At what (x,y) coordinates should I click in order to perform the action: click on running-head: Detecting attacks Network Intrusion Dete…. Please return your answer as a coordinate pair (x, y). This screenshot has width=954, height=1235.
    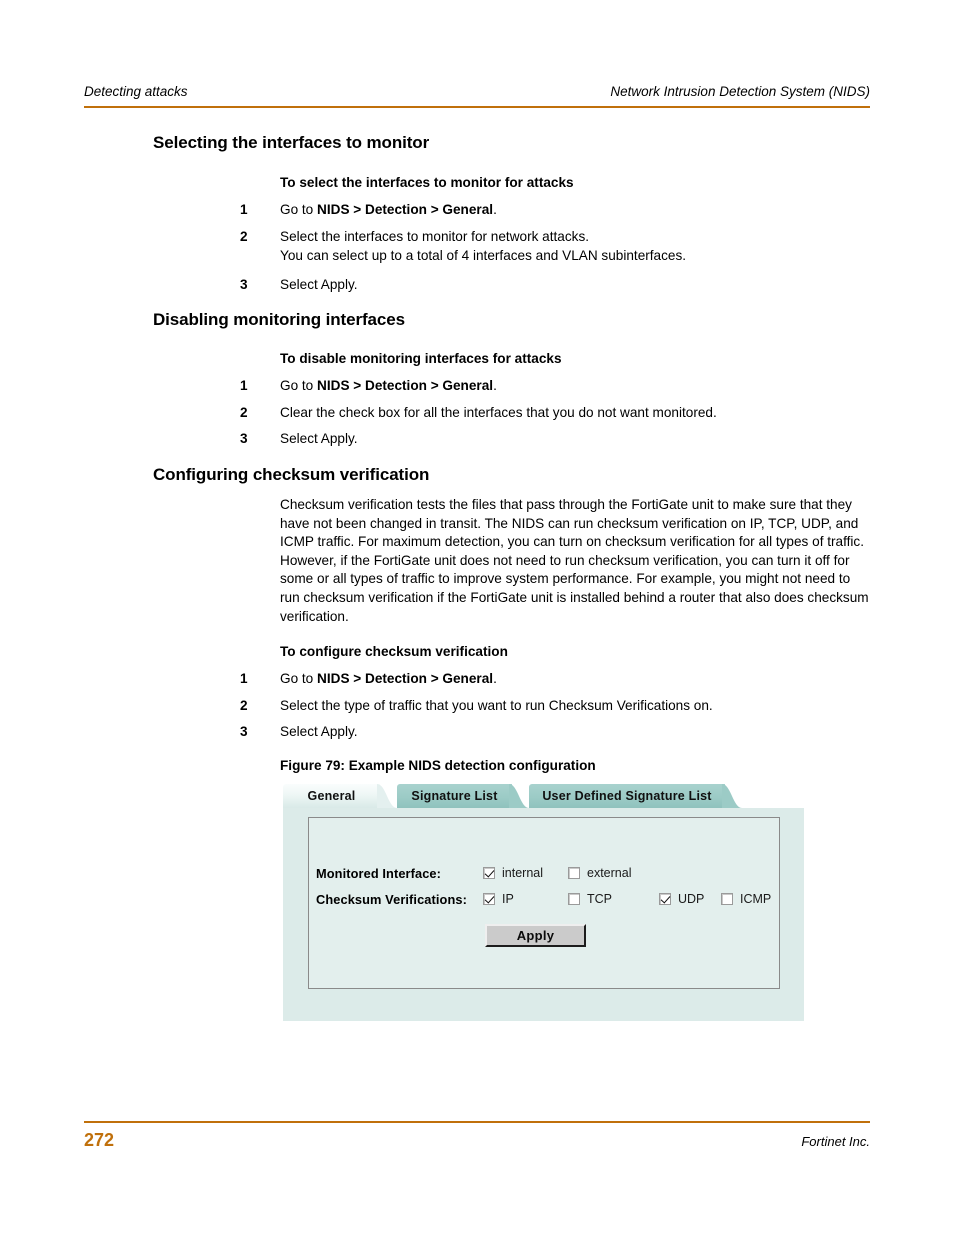
    Looking at the image, I should click on (477, 91).